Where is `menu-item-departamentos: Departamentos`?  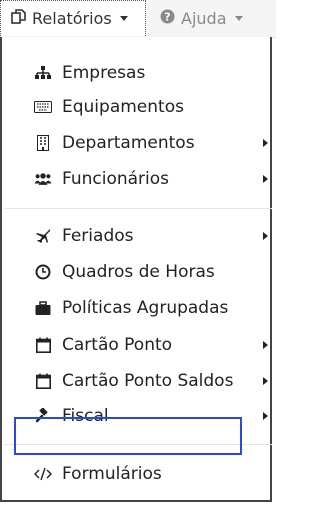 menu-item-departamentos: Departamentos is located at coordinates (152, 143).